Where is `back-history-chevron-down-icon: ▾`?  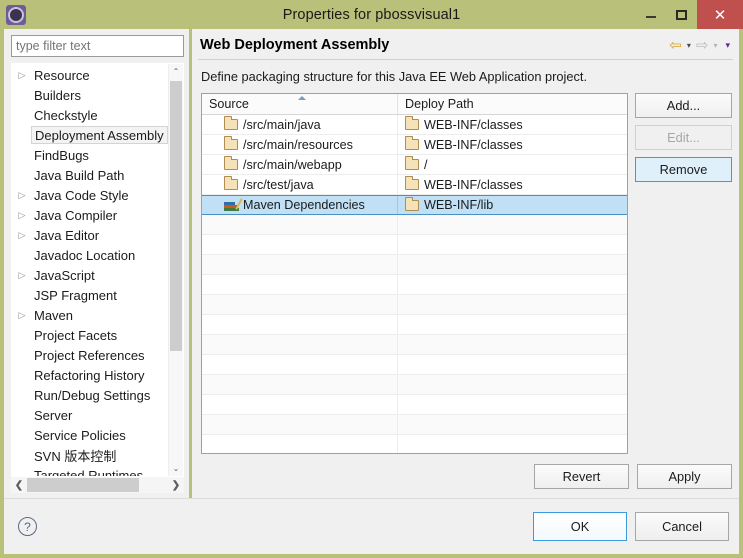 back-history-chevron-down-icon: ▾ is located at coordinates (689, 45).